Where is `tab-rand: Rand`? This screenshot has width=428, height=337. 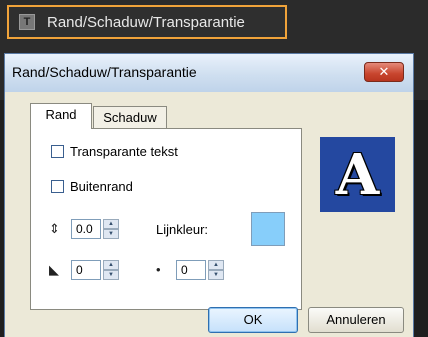
tab-rand: Rand is located at coordinates (61, 116).